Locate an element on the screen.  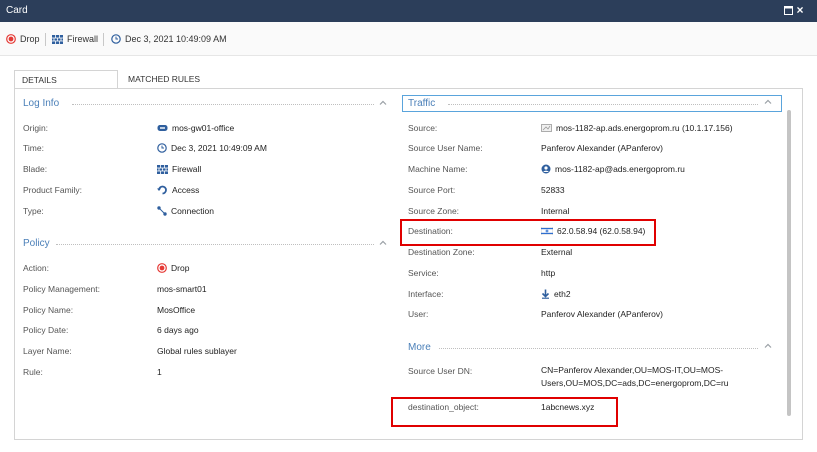
field-label: Source User Name: is located at coordinates (445, 148).